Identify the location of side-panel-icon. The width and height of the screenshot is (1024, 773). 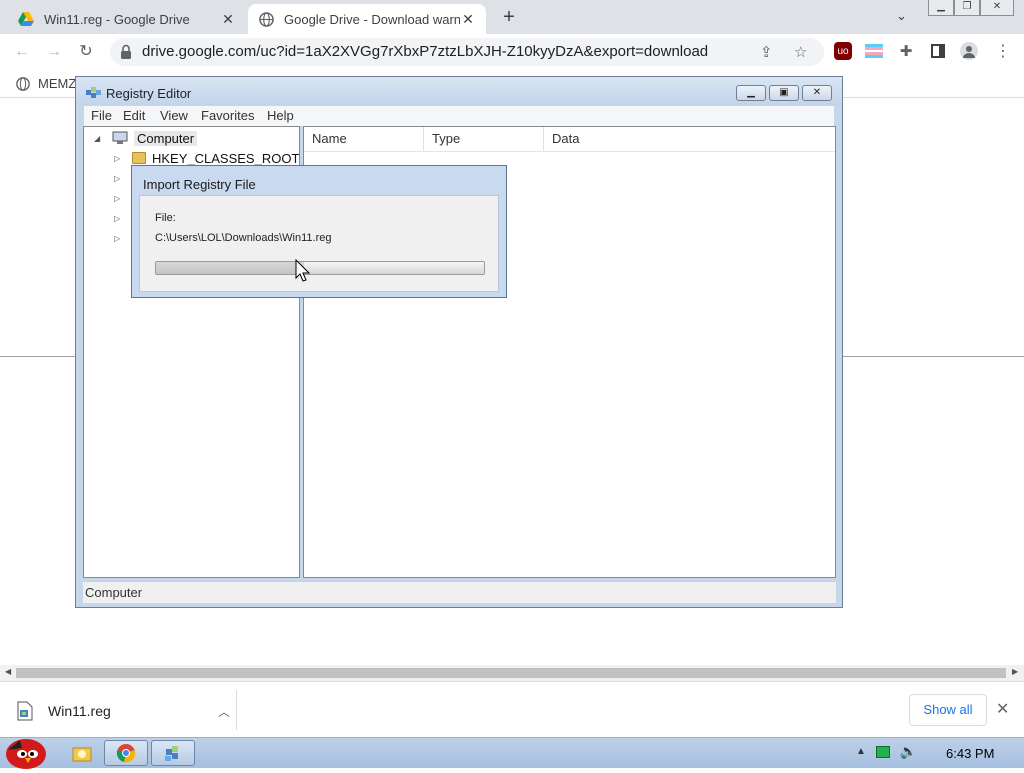
(938, 51).